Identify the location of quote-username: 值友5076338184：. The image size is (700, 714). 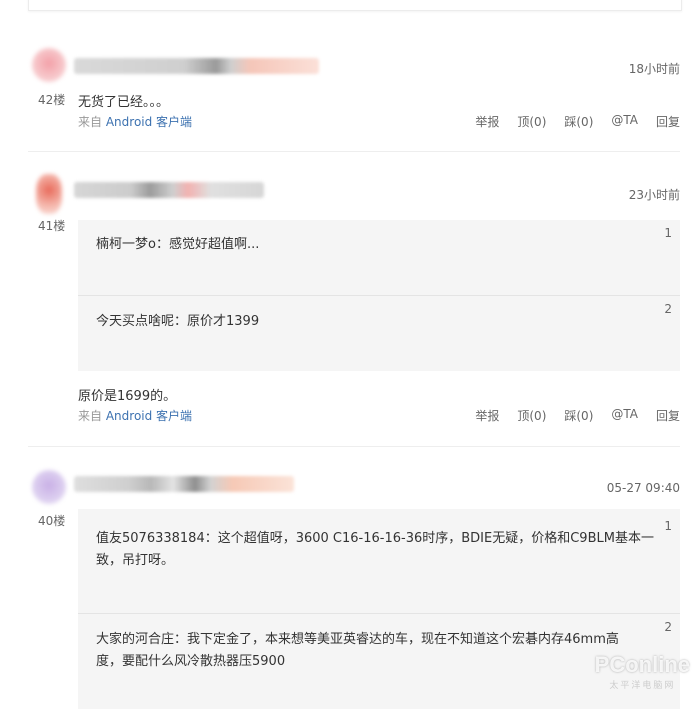
(157, 538).